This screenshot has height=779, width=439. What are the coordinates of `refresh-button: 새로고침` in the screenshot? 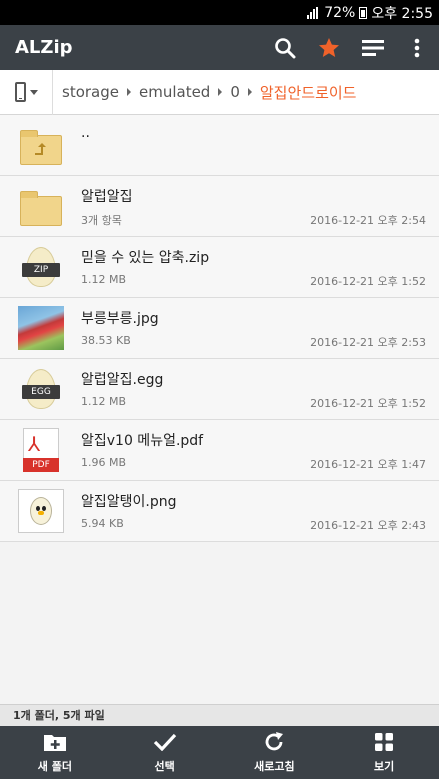 It's located at (275, 752).